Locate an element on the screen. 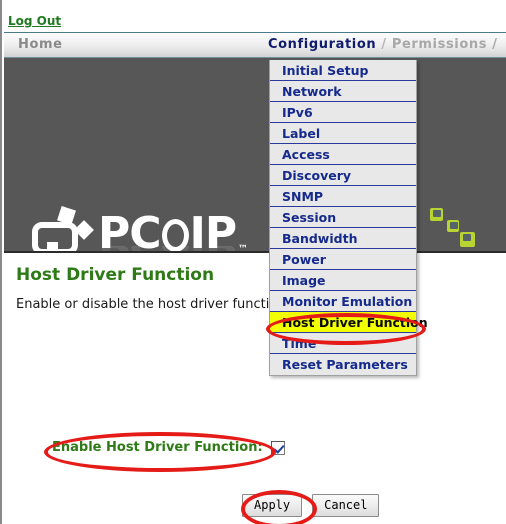 The width and height of the screenshot is (506, 524). logout-strip: Log Out is located at coordinates (254, 16).